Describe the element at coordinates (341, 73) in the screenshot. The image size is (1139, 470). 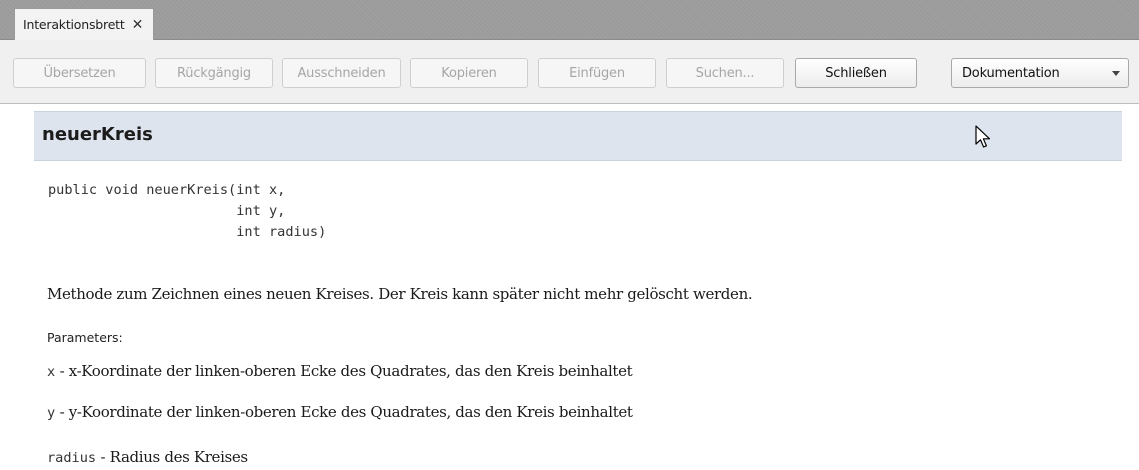
I see `cut-button: Ausschneiden` at that location.